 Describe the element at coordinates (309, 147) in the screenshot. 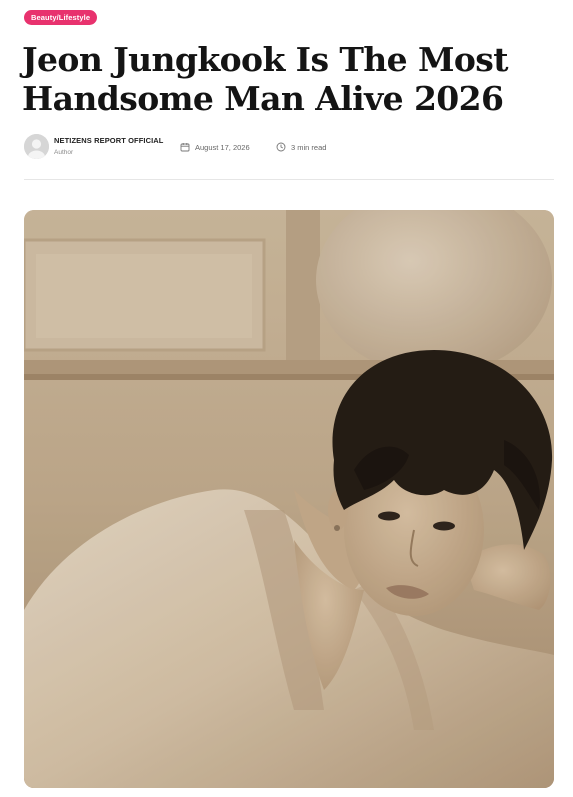

I see `read-time-text: 3 min read` at that location.